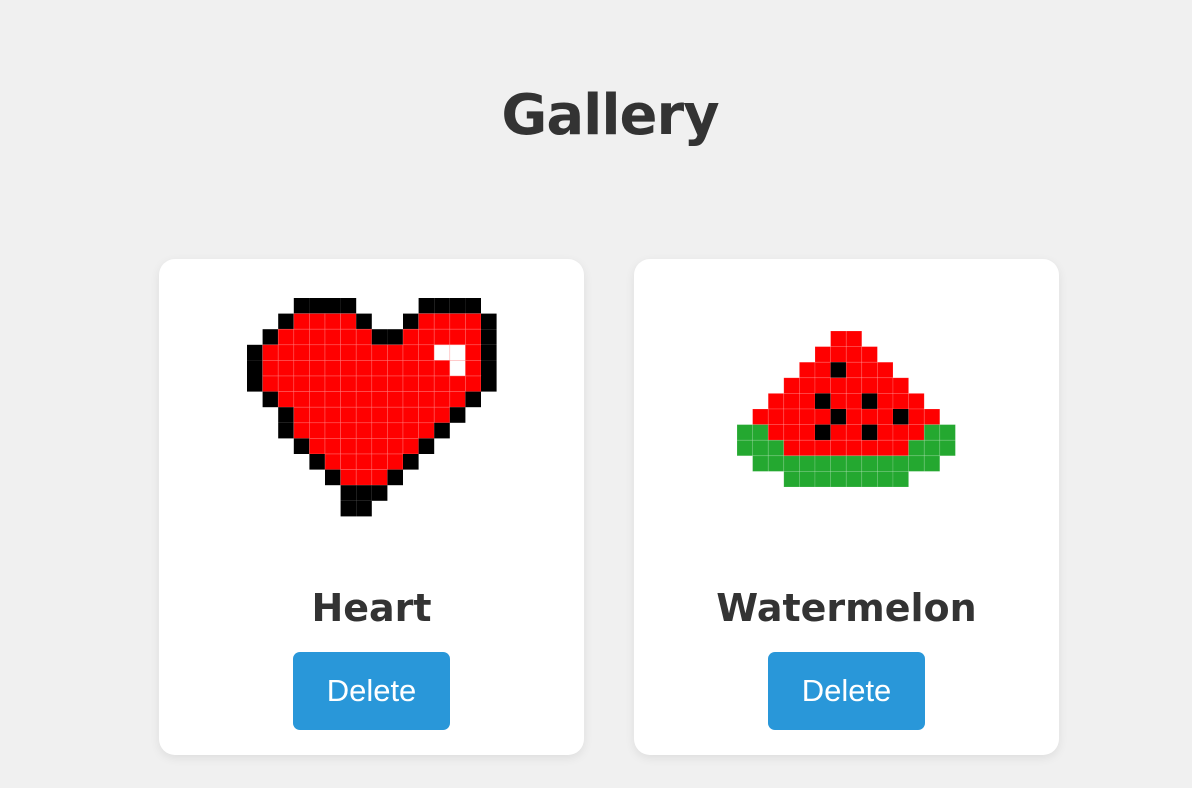 Image resolution: width=1192 pixels, height=788 pixels. I want to click on delete-button-watermelon: Delete, so click(846, 691).